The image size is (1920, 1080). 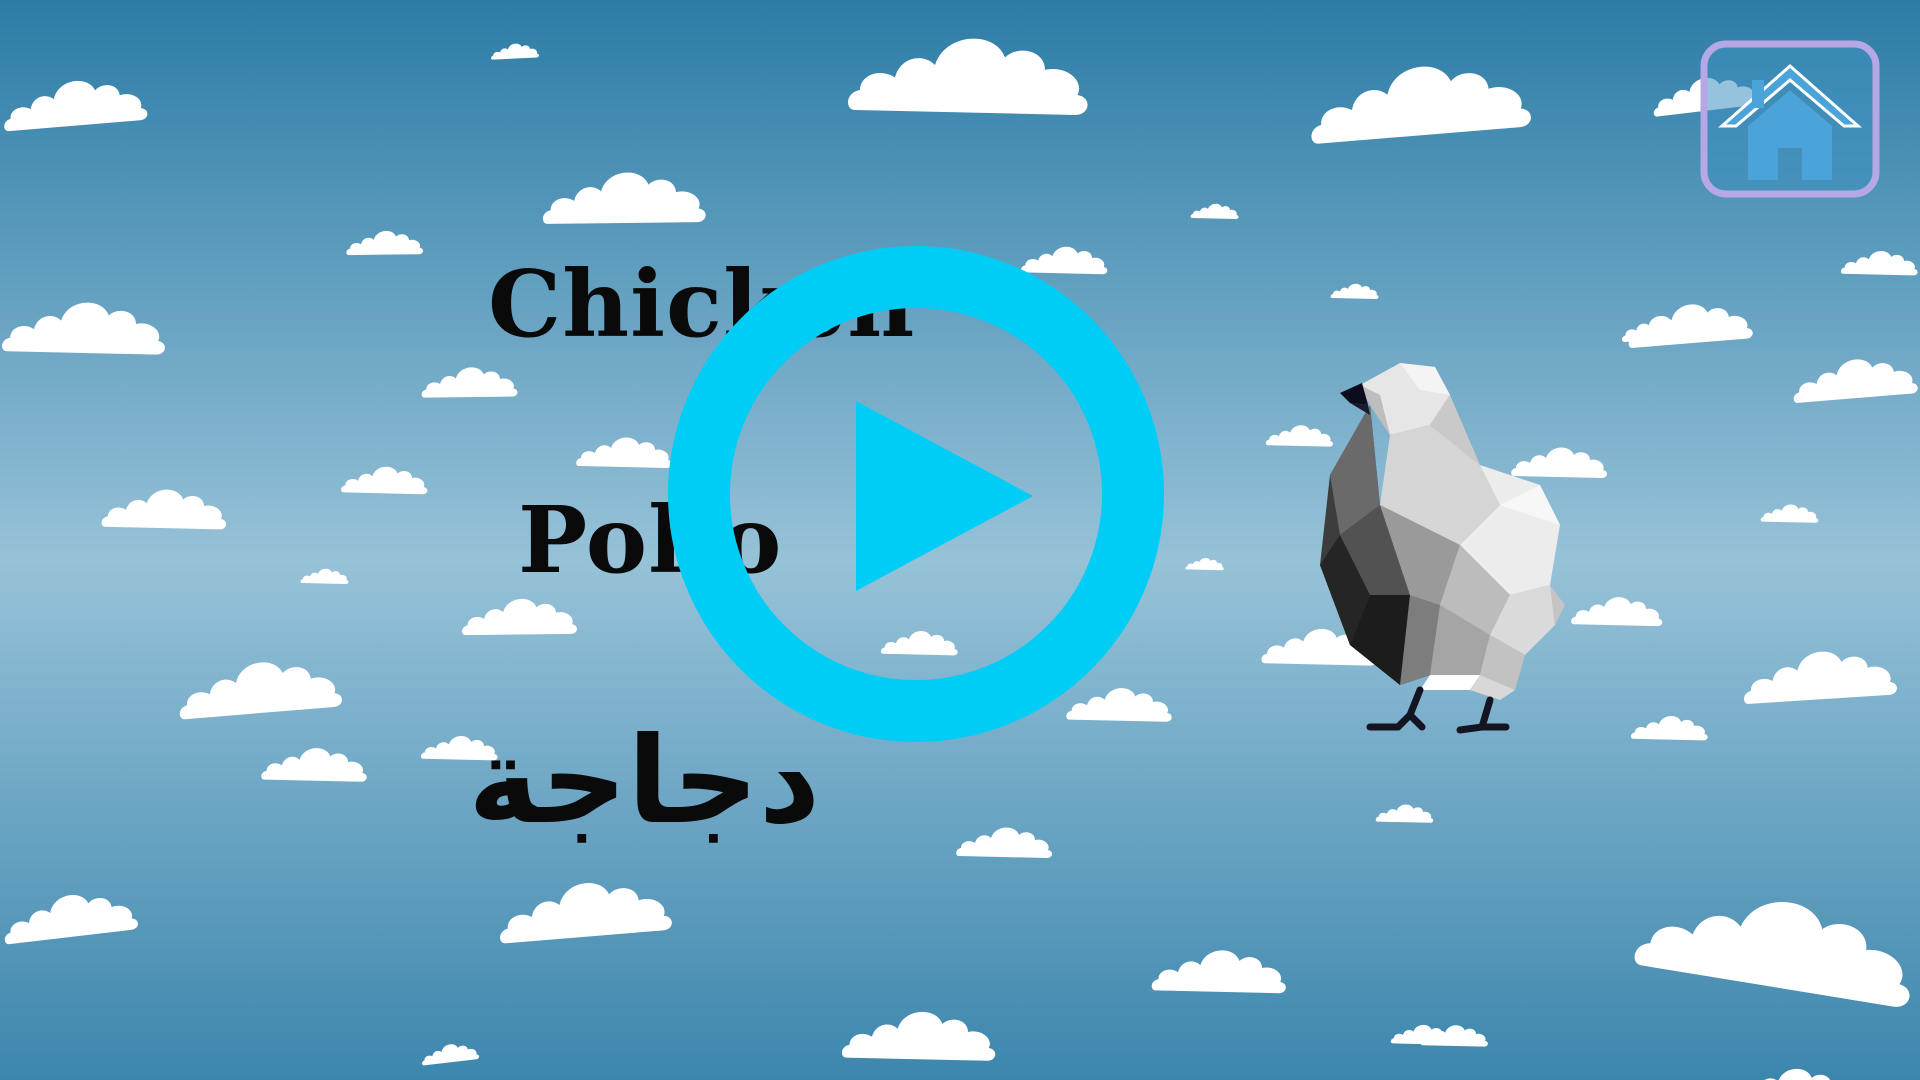 I want to click on play-button, so click(x=916, y=494).